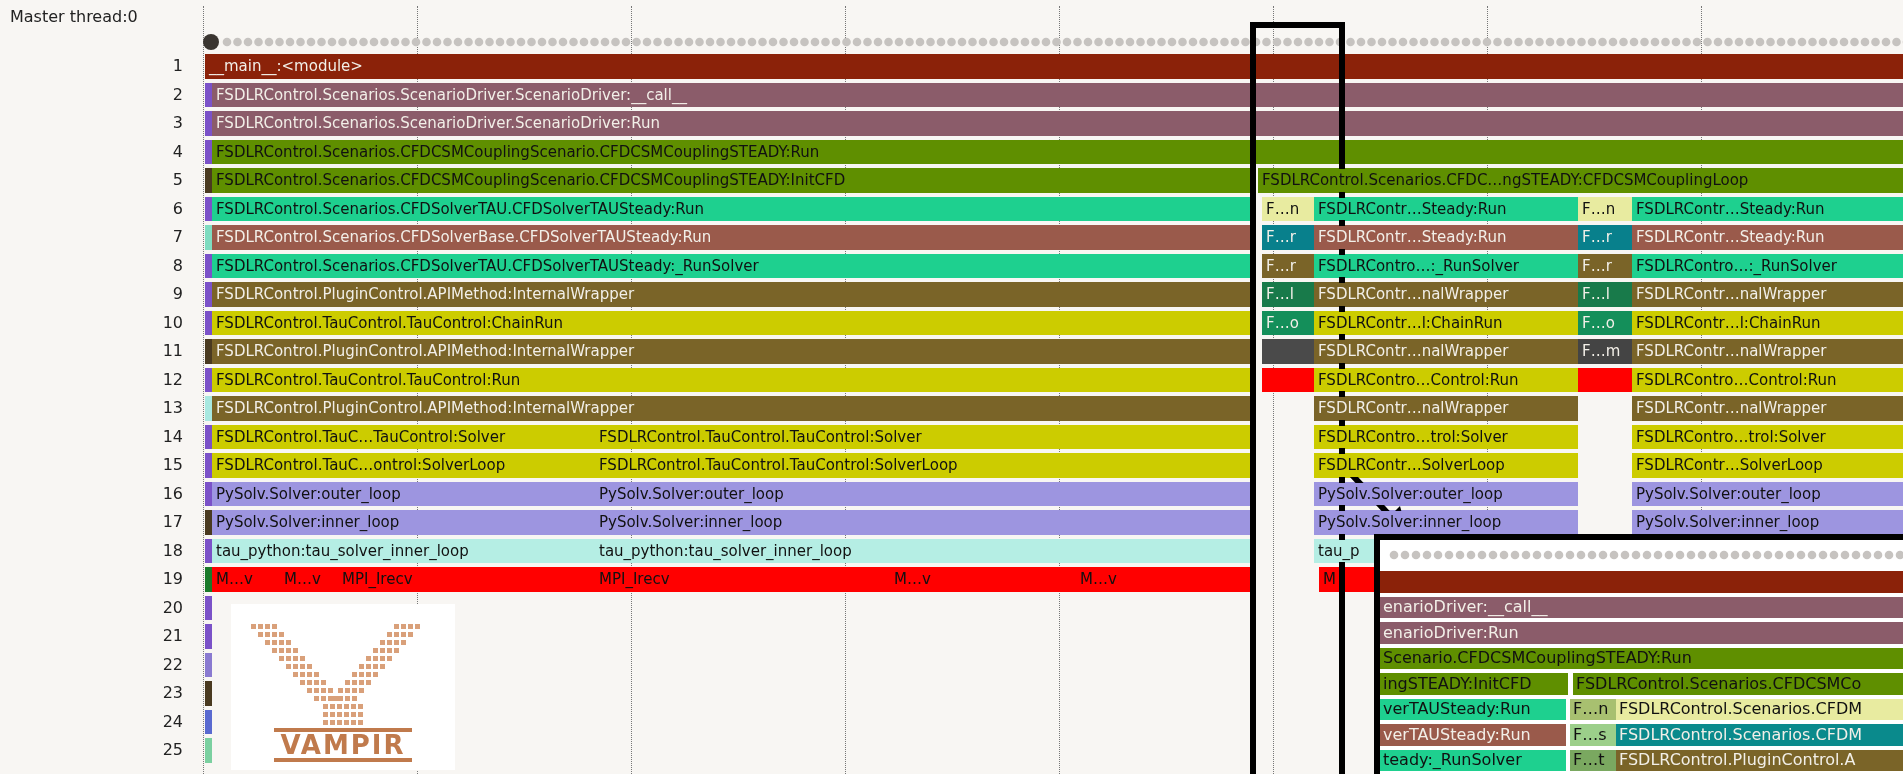 The width and height of the screenshot is (1903, 774). I want to click on row-number: 15, so click(172, 464).